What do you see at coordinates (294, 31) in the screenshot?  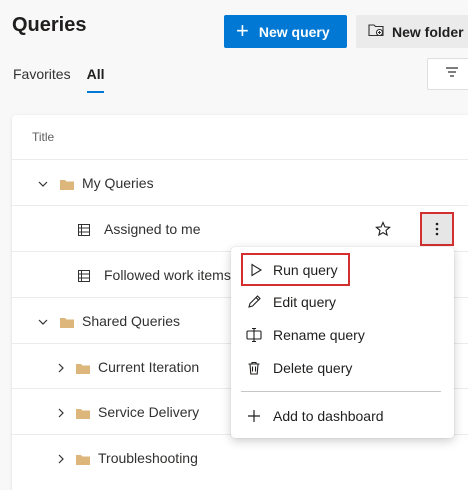 I see `new-query-label: New query` at bounding box center [294, 31].